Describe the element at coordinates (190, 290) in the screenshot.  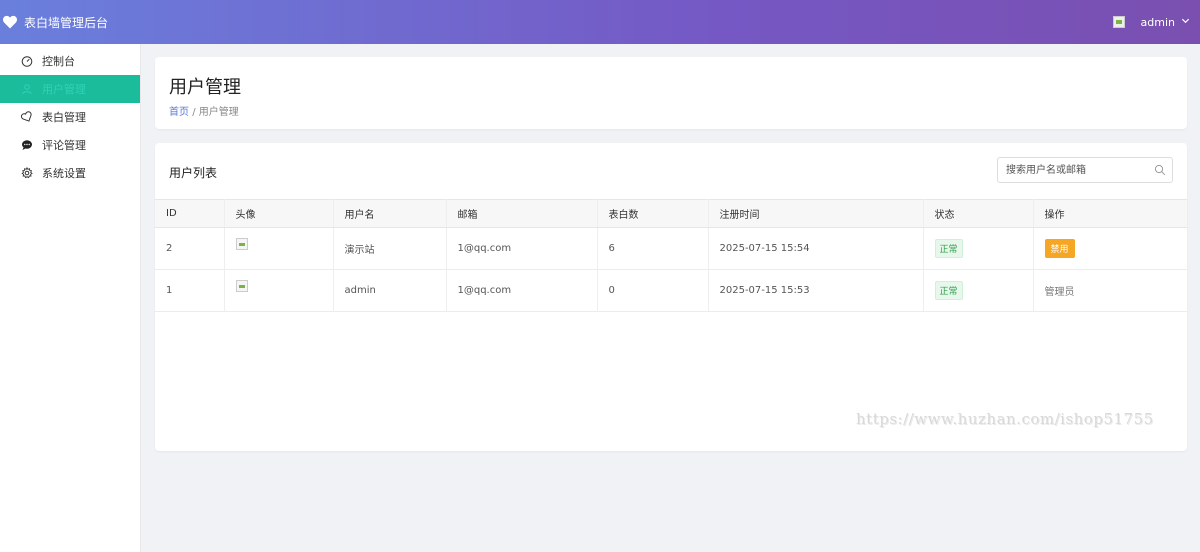
I see `cell-id: 1` at that location.